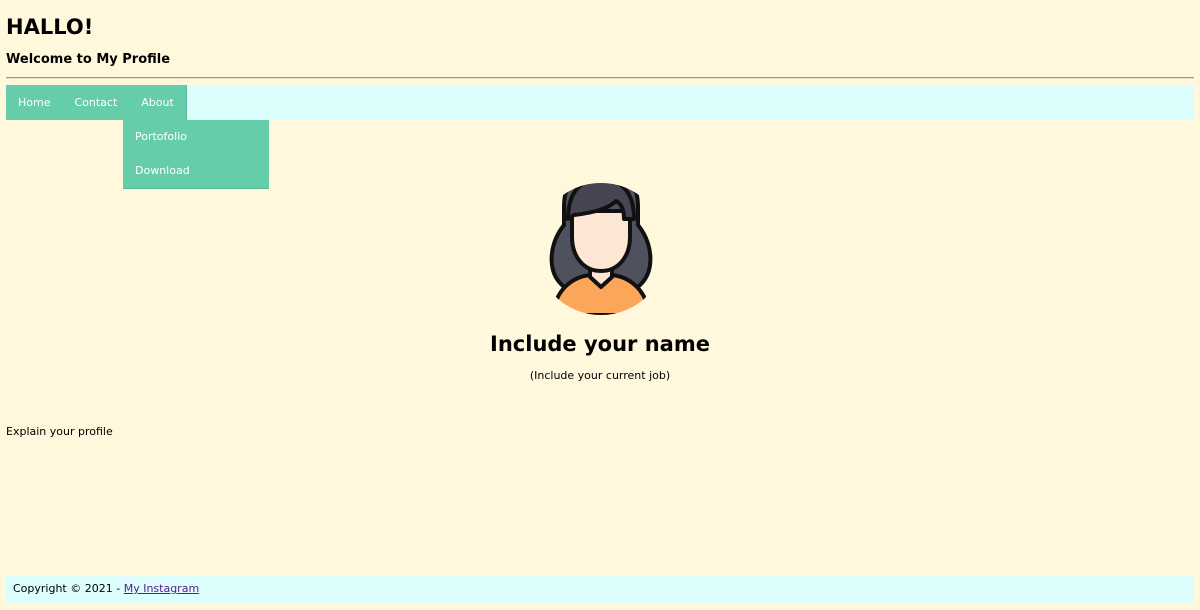 The width and height of the screenshot is (1200, 610). Describe the element at coordinates (600, 78) in the screenshot. I see `header-divider` at that location.